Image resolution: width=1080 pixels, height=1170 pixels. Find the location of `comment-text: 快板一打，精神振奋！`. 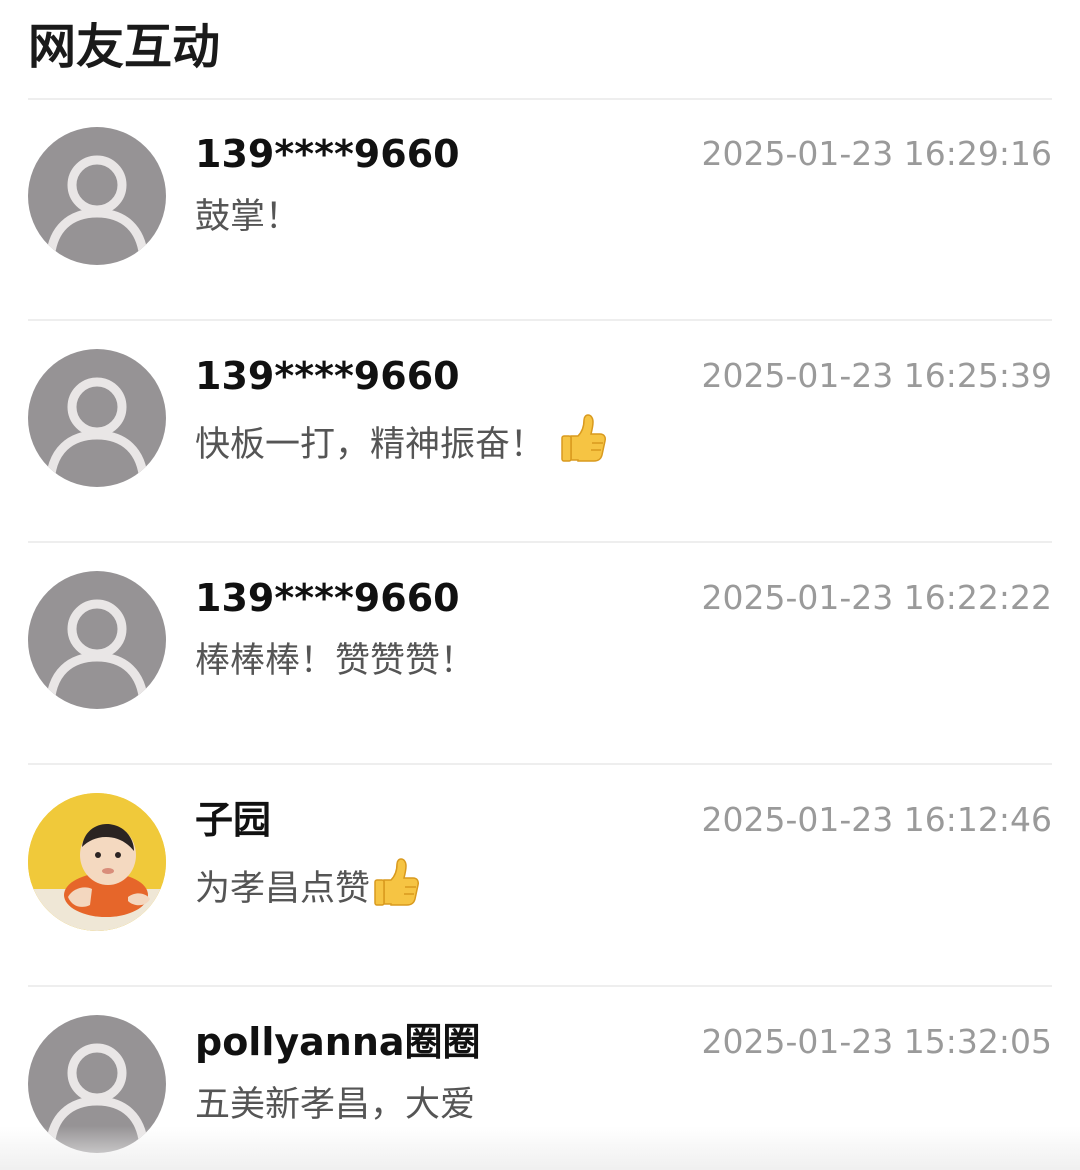

comment-text: 快板一打，精神振奋！ is located at coordinates (402, 446).